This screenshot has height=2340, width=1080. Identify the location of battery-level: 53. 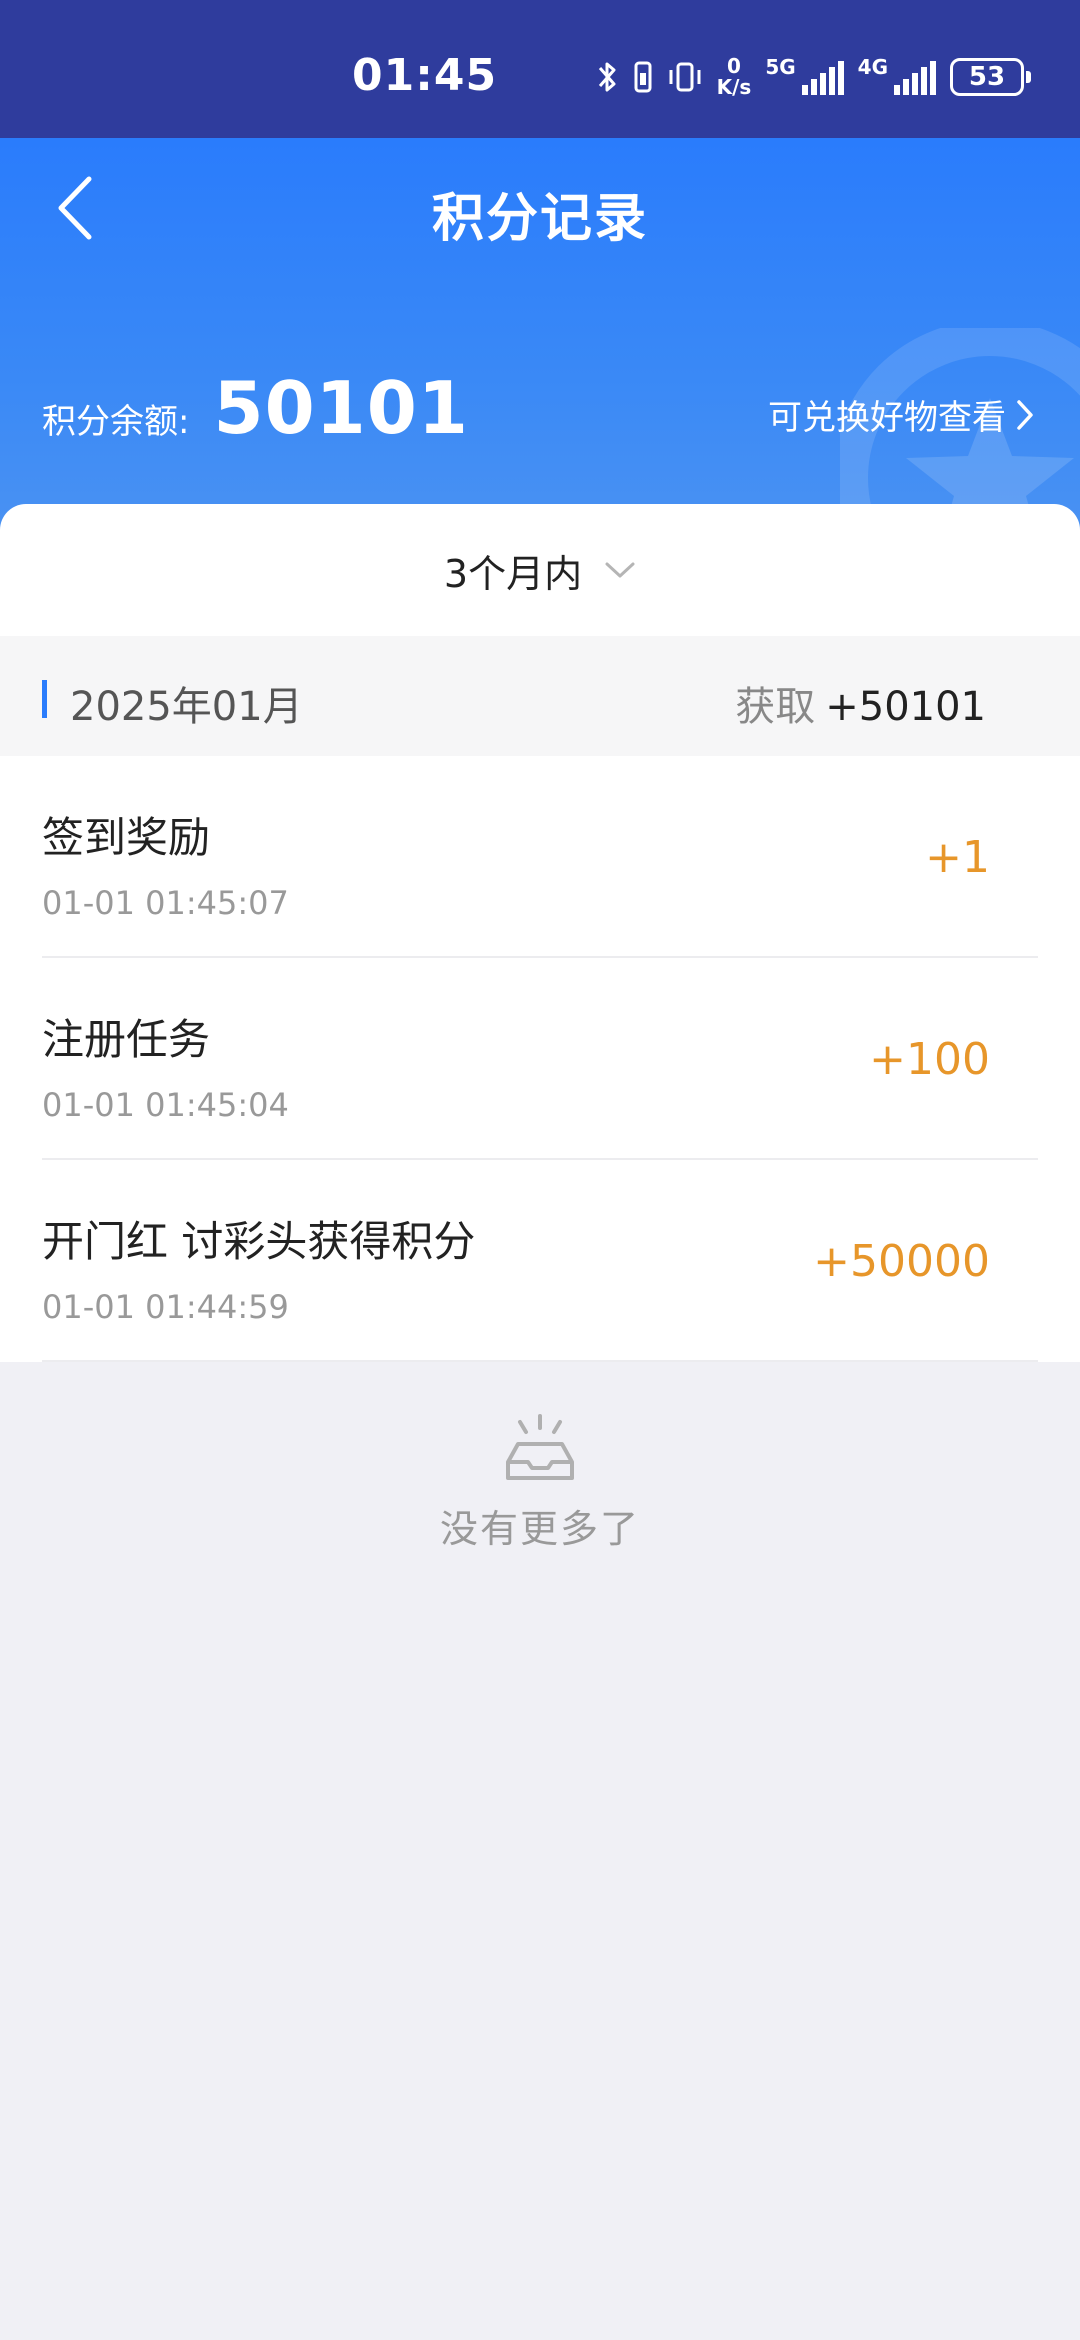
(987, 77).